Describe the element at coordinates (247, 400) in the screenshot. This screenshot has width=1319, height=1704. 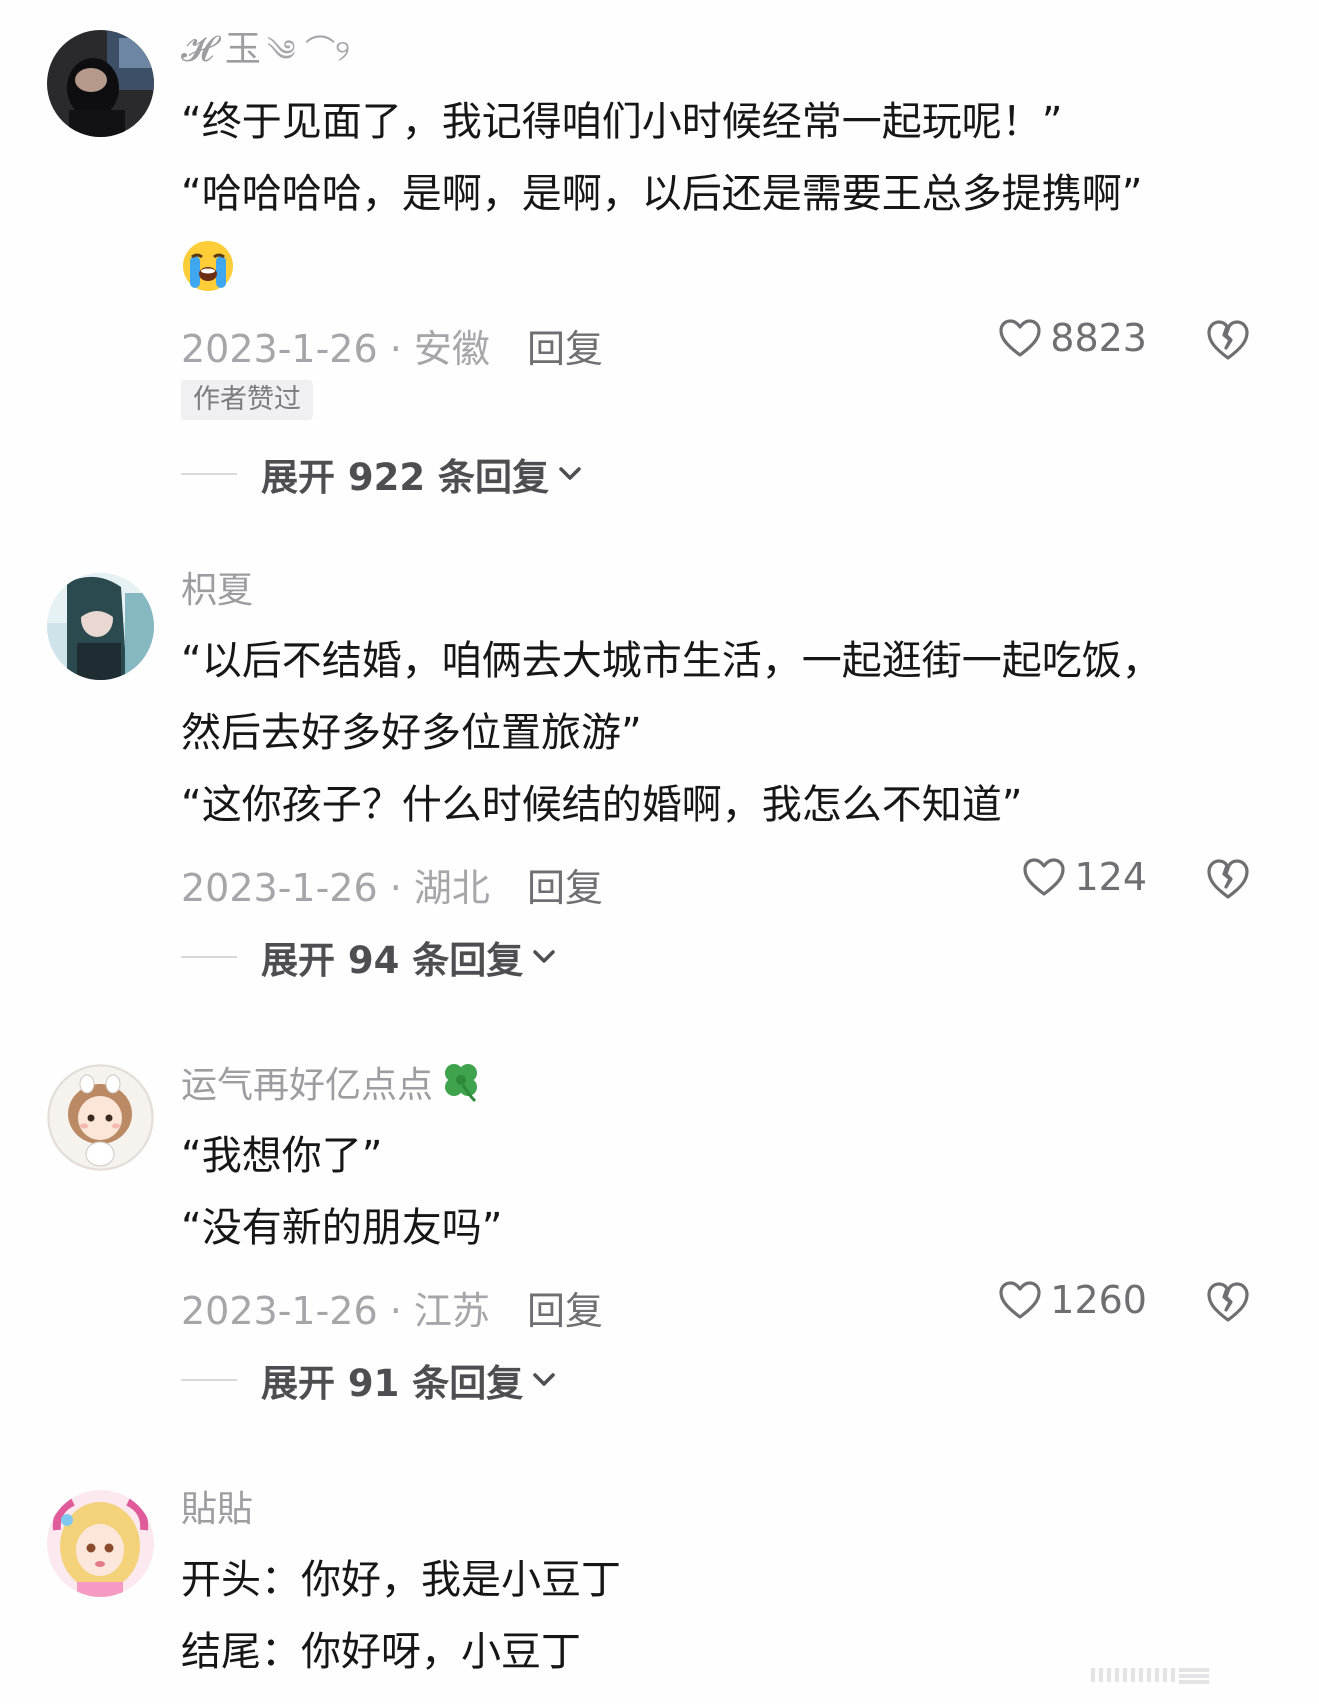
I see `author-liked-badge: 作者赞过` at that location.